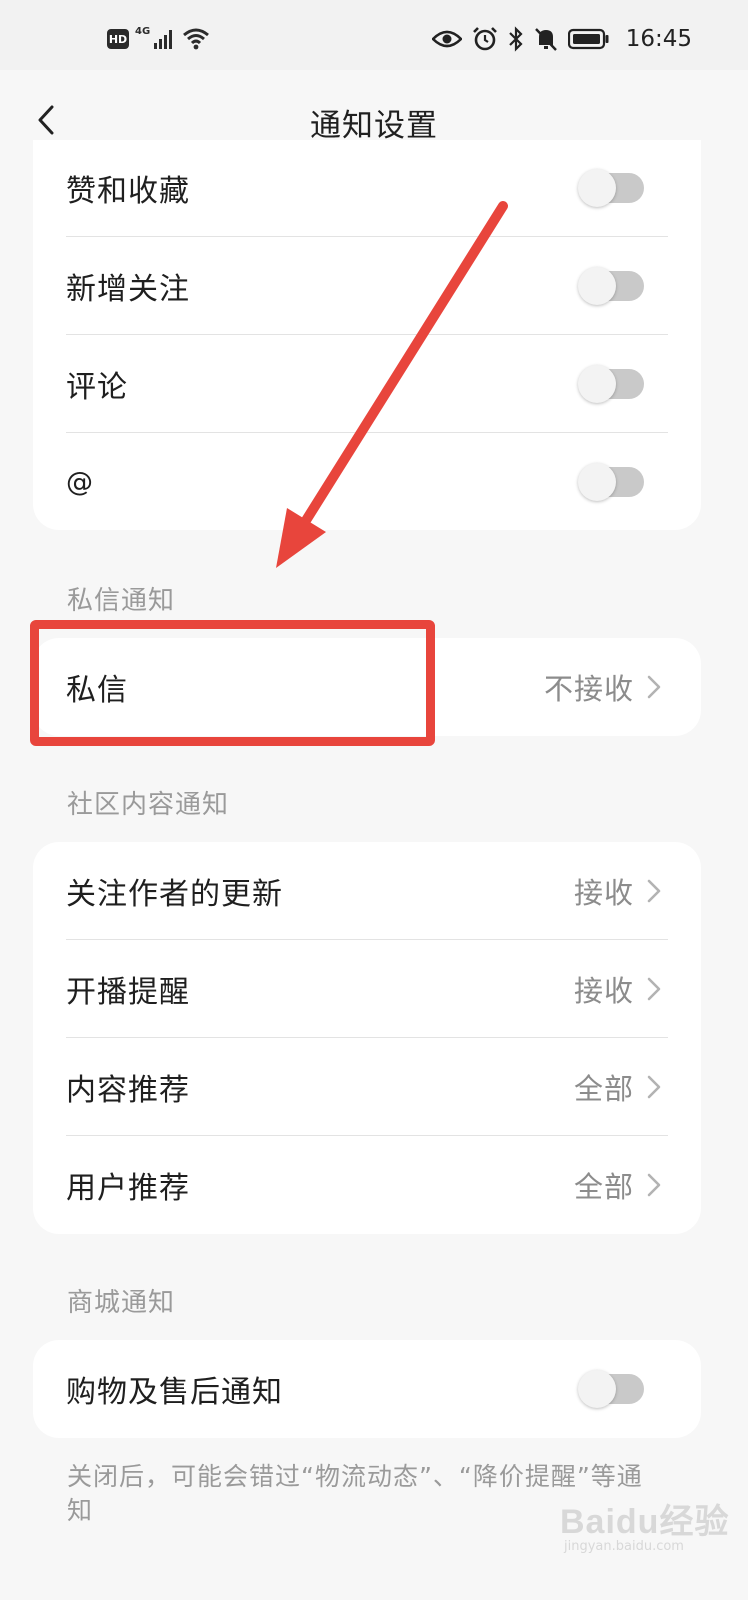  I want to click on page-title: 通知设置, so click(374, 126).